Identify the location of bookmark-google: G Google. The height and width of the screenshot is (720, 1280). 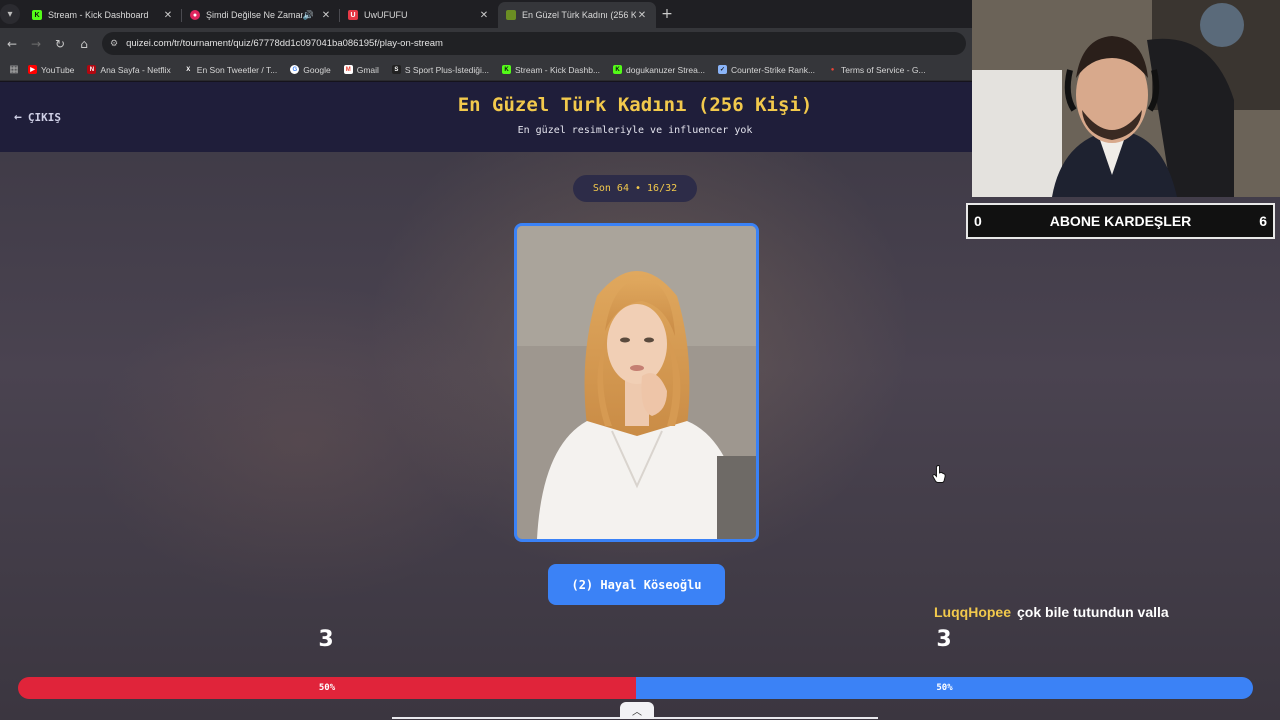
(310, 70).